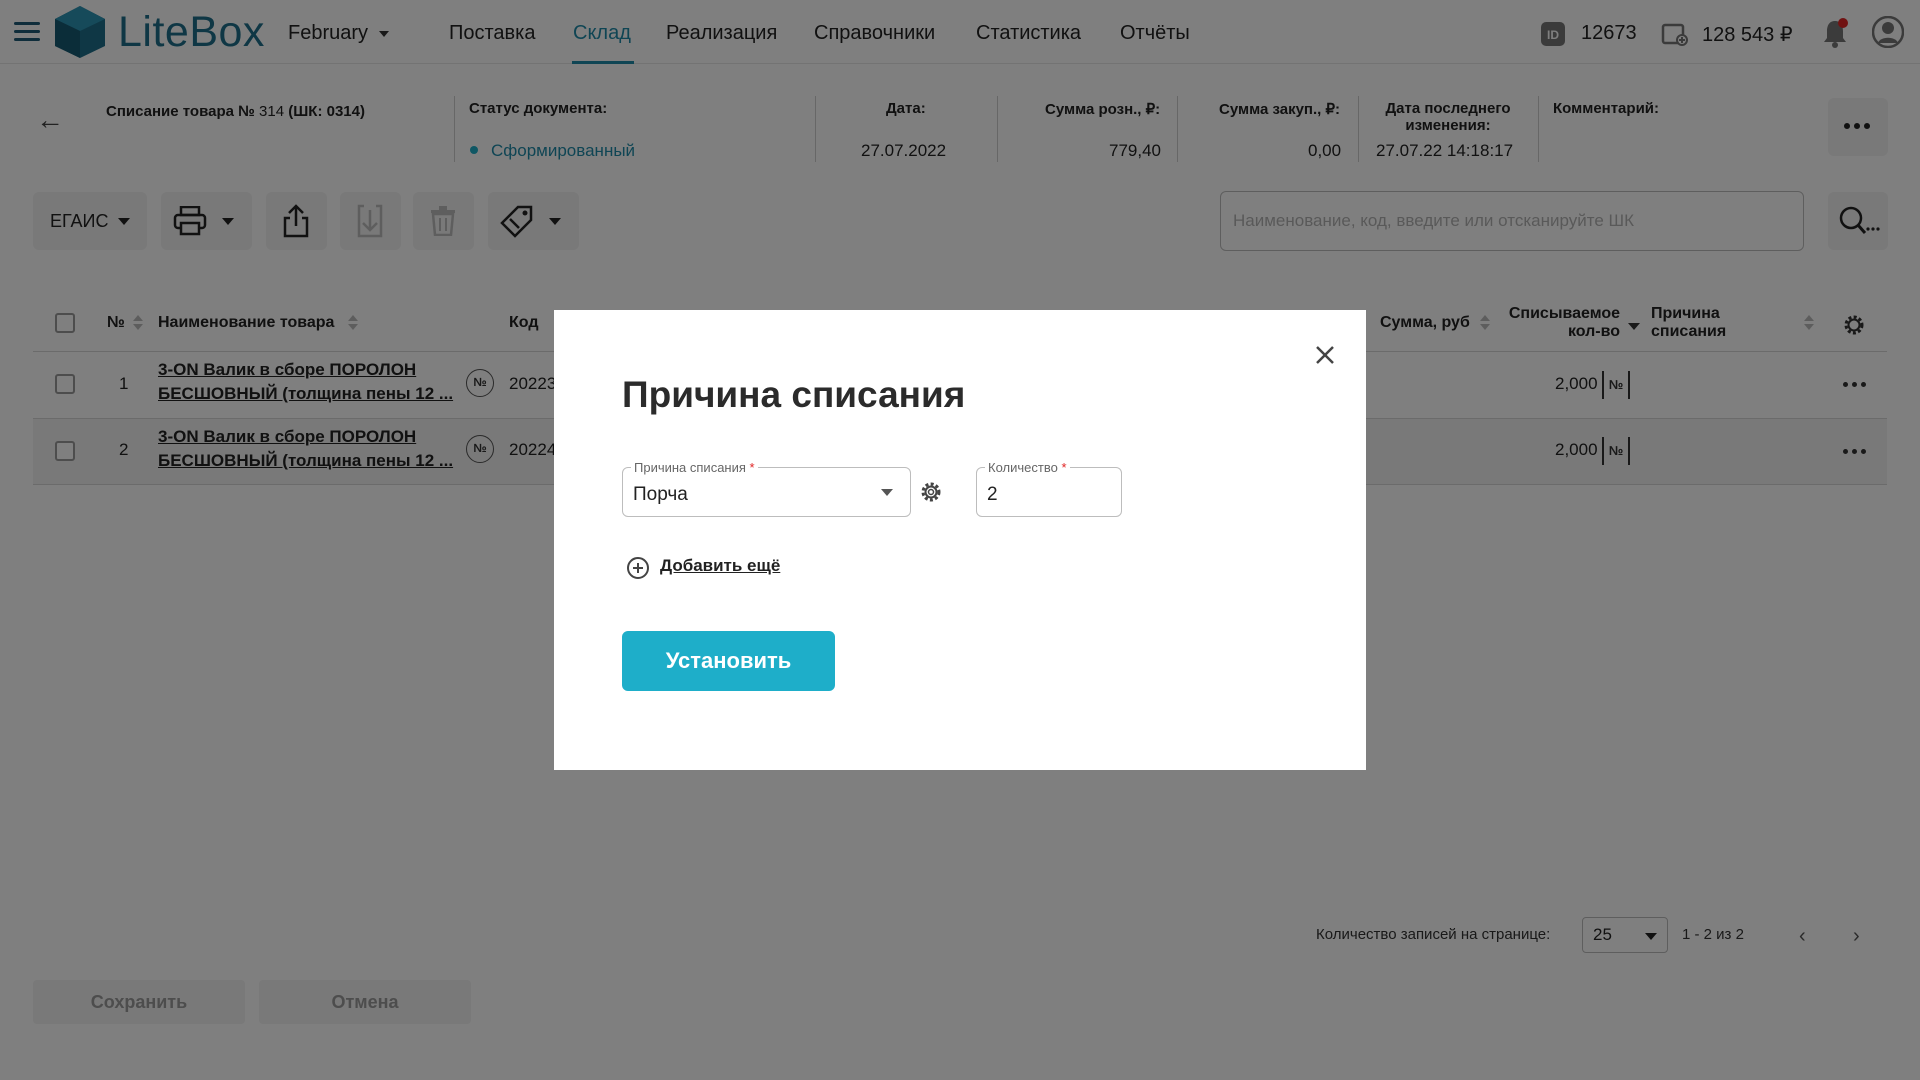 The height and width of the screenshot is (1080, 1920). I want to click on reason-value: Порча, so click(660, 494).